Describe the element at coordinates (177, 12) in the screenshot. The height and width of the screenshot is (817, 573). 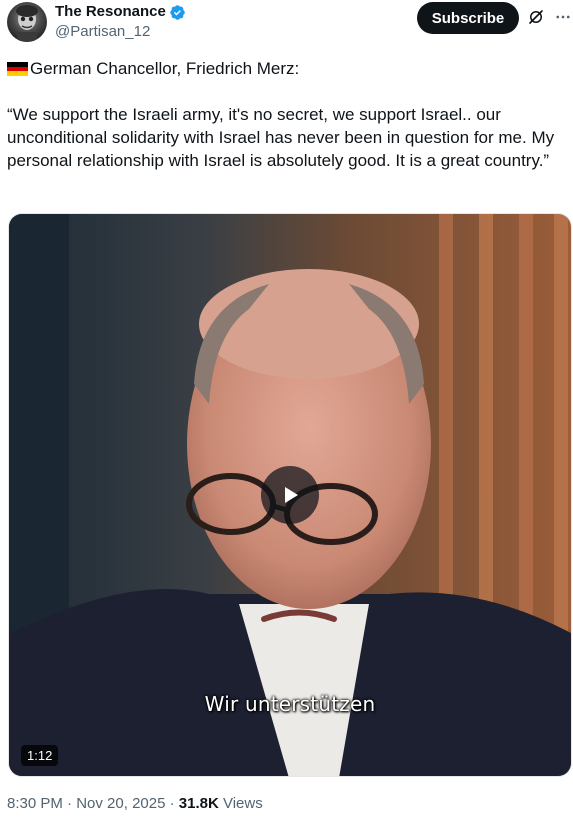
I see `verified-badge-icon` at that location.